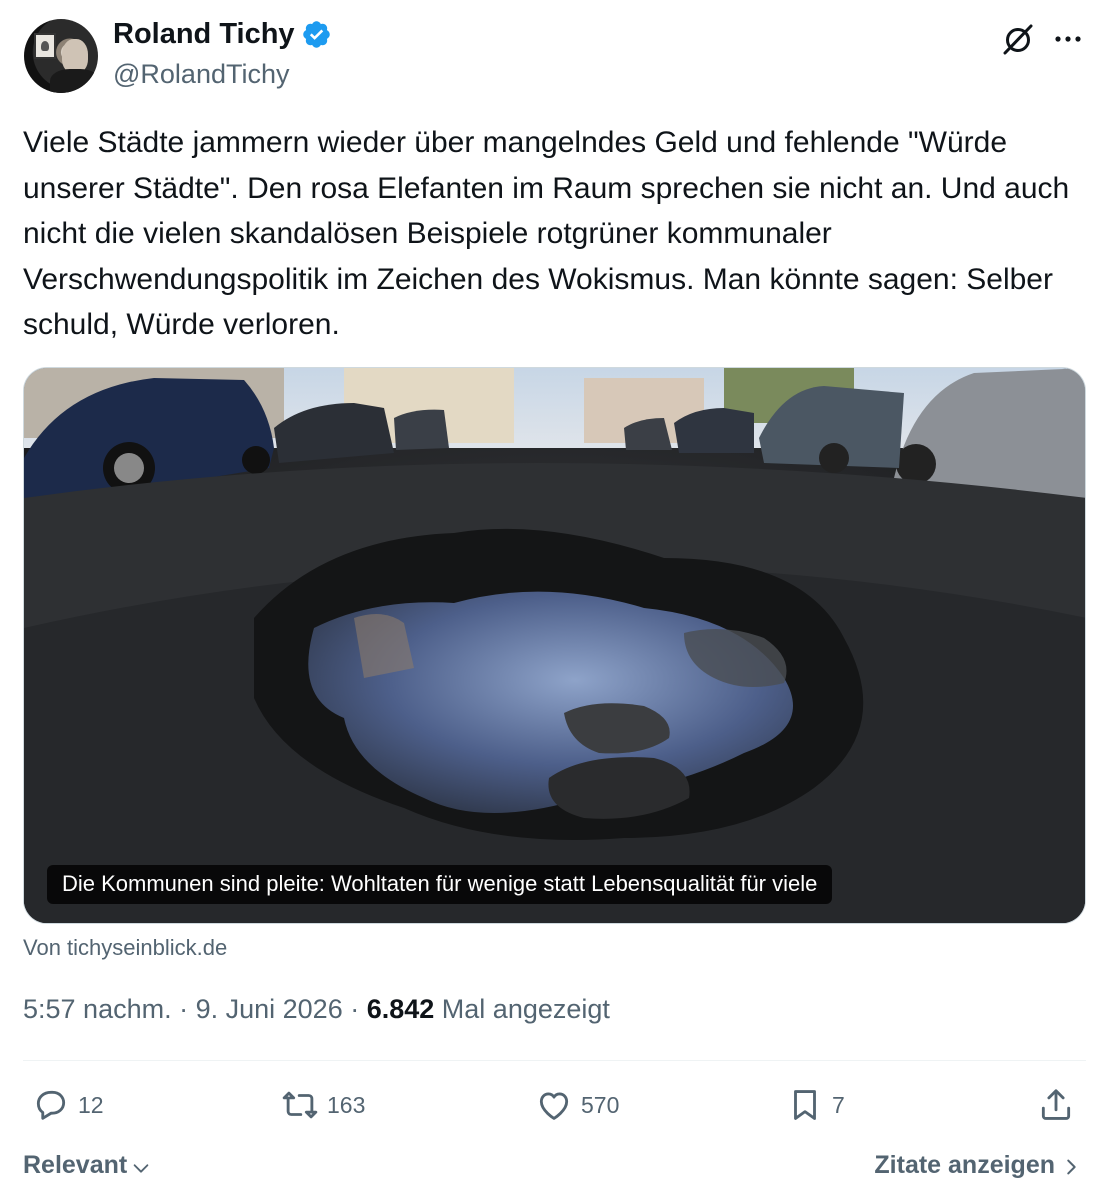 The image size is (1111, 1196). Describe the element at coordinates (400, 1009) in the screenshot. I see `views-count: 6.842` at that location.